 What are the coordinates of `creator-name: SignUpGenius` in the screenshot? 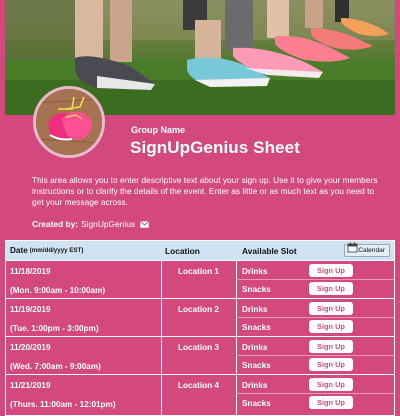 It's located at (108, 224).